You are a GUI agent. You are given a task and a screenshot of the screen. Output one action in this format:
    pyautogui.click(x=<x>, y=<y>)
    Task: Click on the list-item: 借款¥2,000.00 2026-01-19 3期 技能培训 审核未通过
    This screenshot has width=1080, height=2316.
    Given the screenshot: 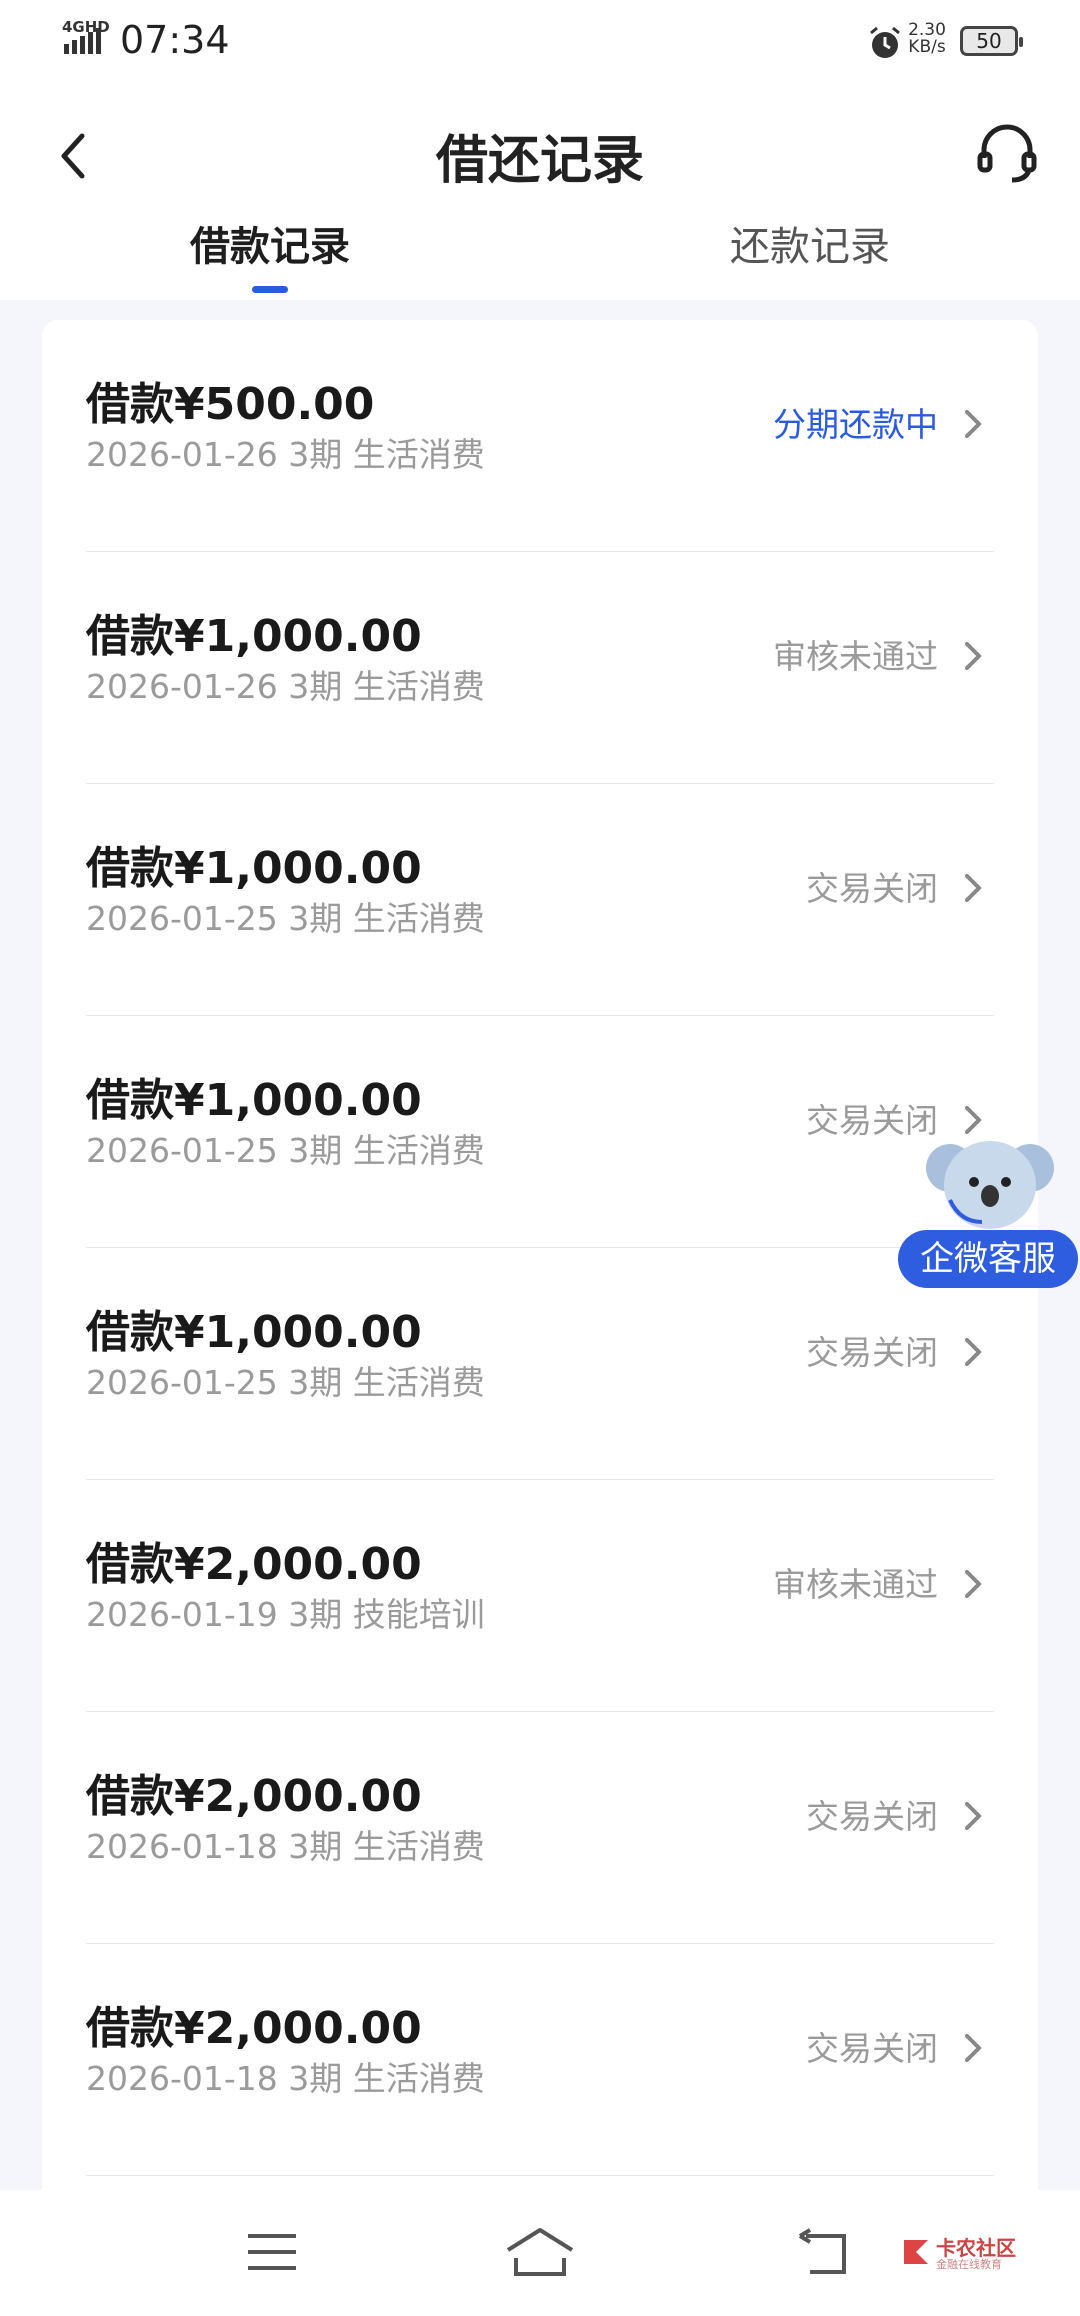 What is the action you would take?
    pyautogui.click(x=540, y=1596)
    